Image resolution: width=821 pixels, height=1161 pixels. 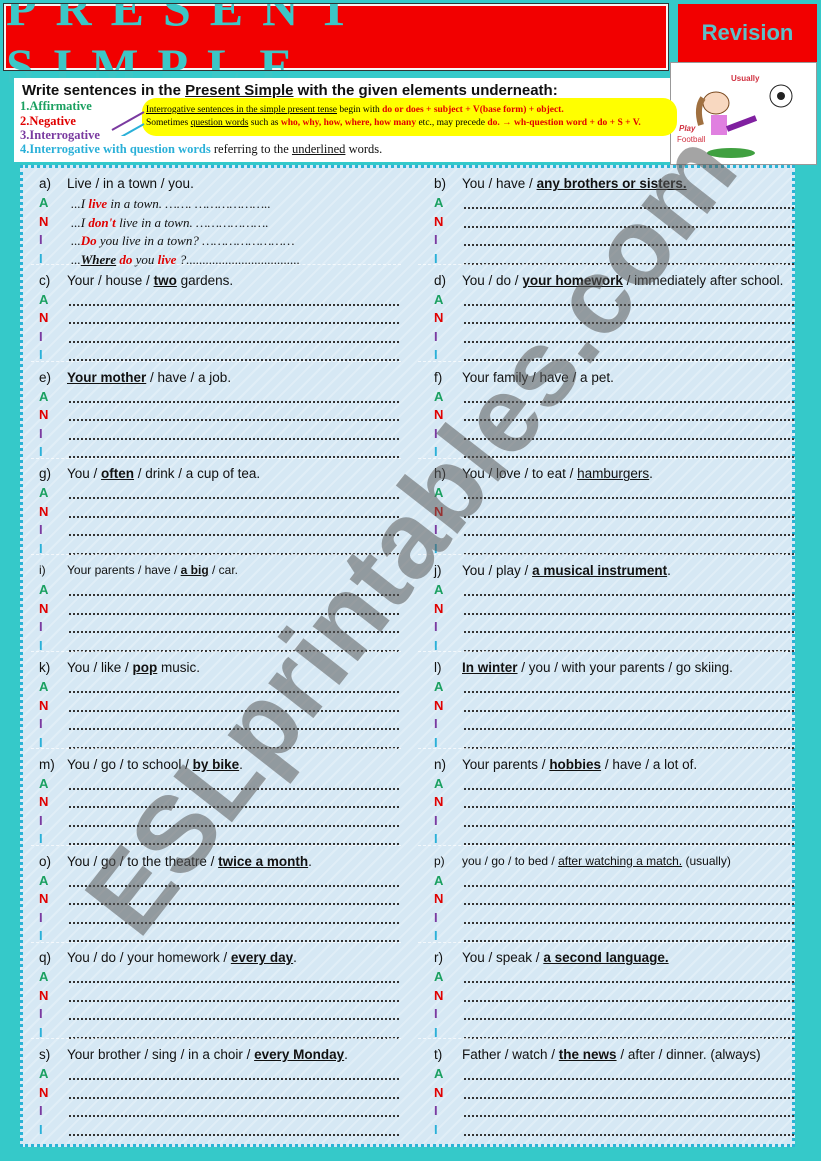 What do you see at coordinates (438, 1055) in the screenshot?
I see `item-letter: t)` at bounding box center [438, 1055].